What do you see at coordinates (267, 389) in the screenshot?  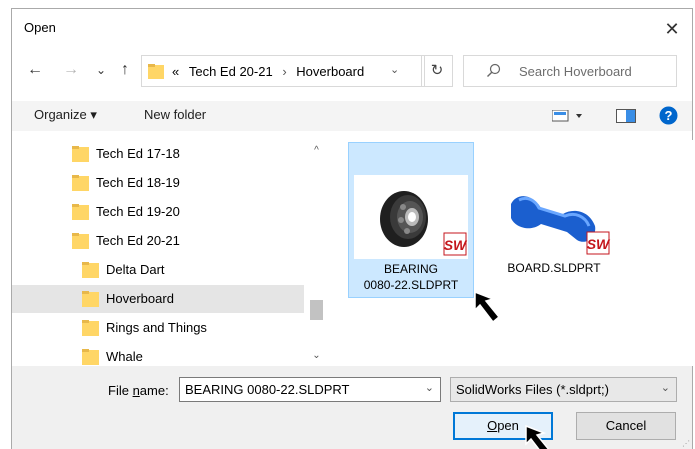 I see `file-name-value: BEARING 0080-22.SLDPRT` at bounding box center [267, 389].